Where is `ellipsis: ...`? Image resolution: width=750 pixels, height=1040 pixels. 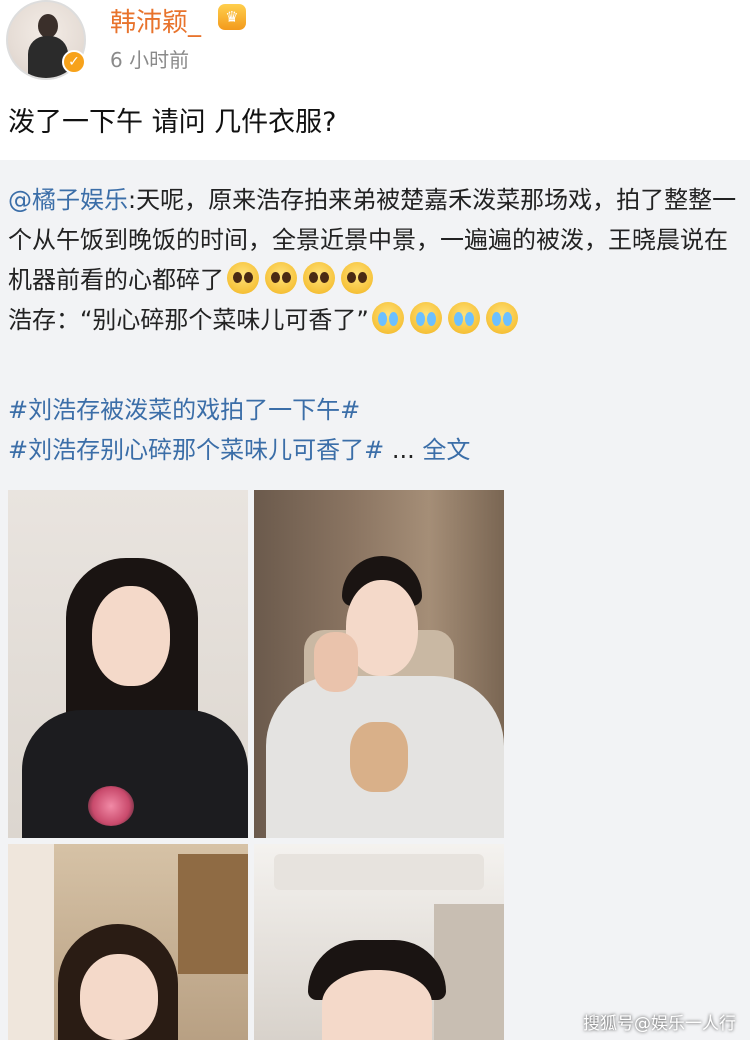 ellipsis: ... is located at coordinates (403, 450).